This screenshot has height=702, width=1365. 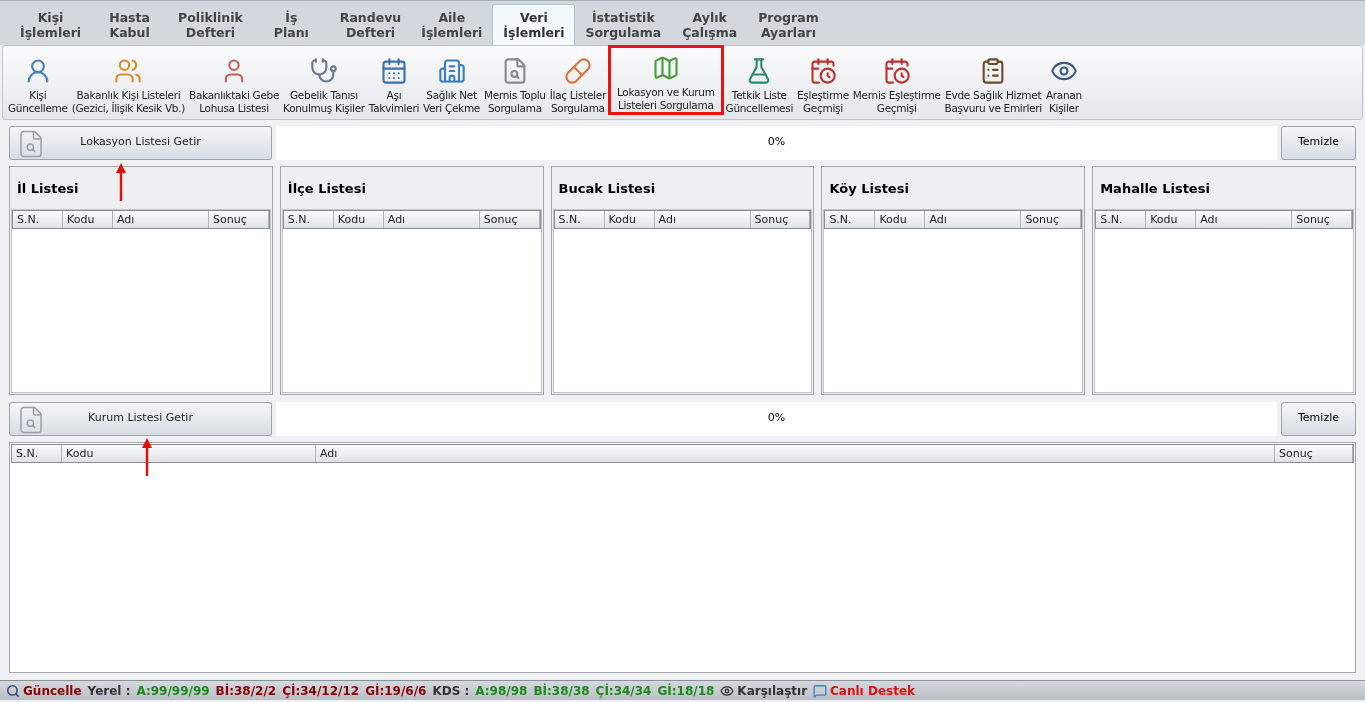 What do you see at coordinates (727, 690) in the screenshot?
I see `eye-icon` at bounding box center [727, 690].